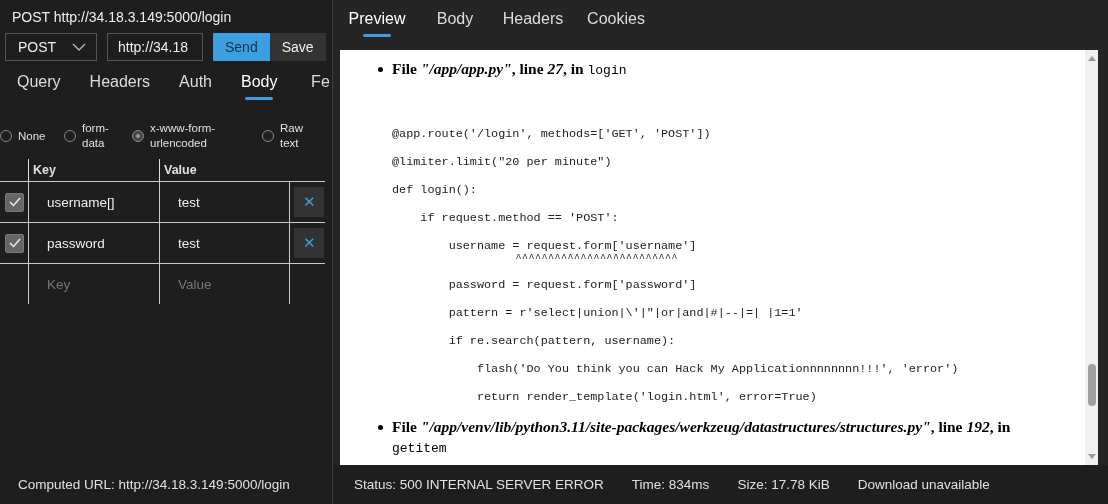 This screenshot has width=1108, height=504. Describe the element at coordinates (155, 47) in the screenshot. I see `url-field: http://34.18` at that location.